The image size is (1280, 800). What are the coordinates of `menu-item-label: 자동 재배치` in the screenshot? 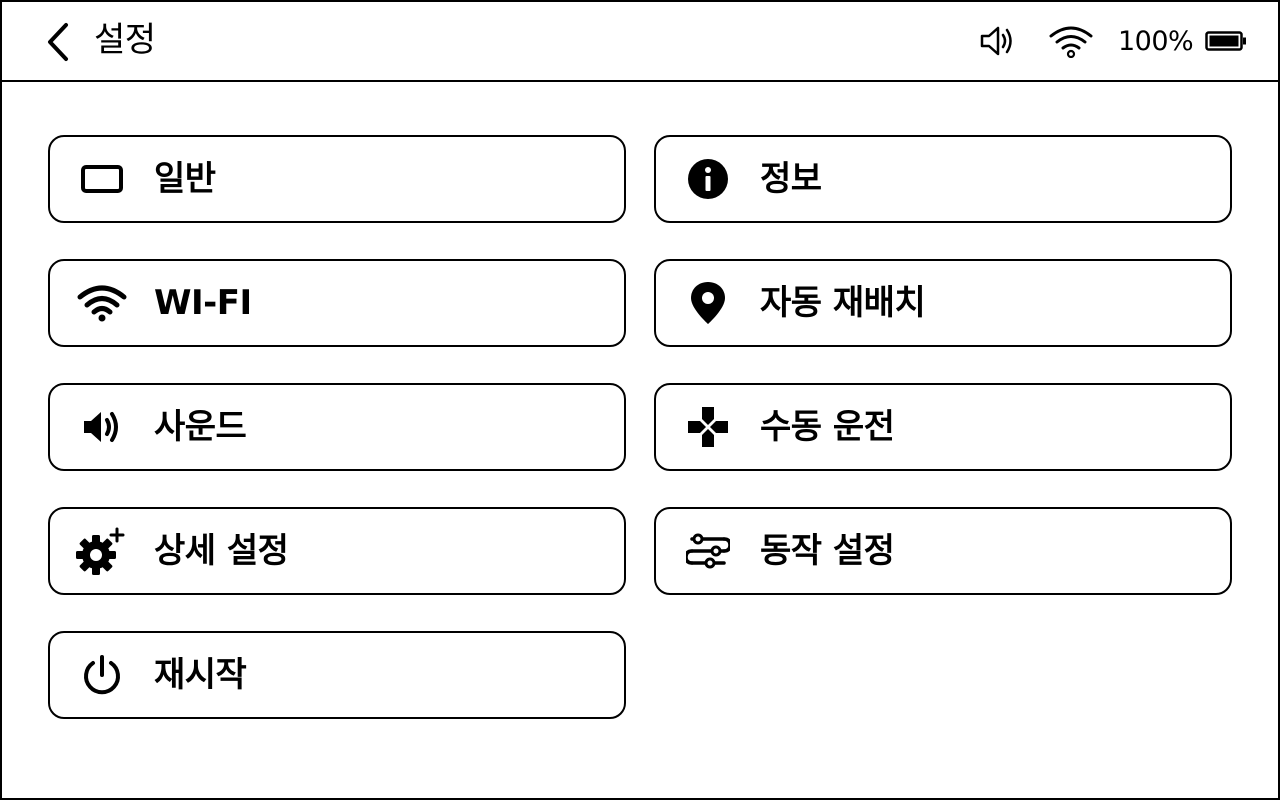 It's located at (843, 303).